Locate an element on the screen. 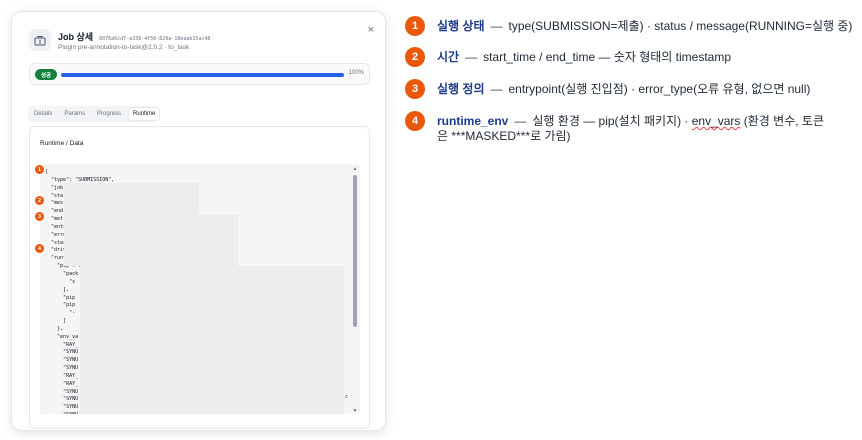 This screenshot has width=862, height=440. legend-number: 2 is located at coordinates (415, 57).